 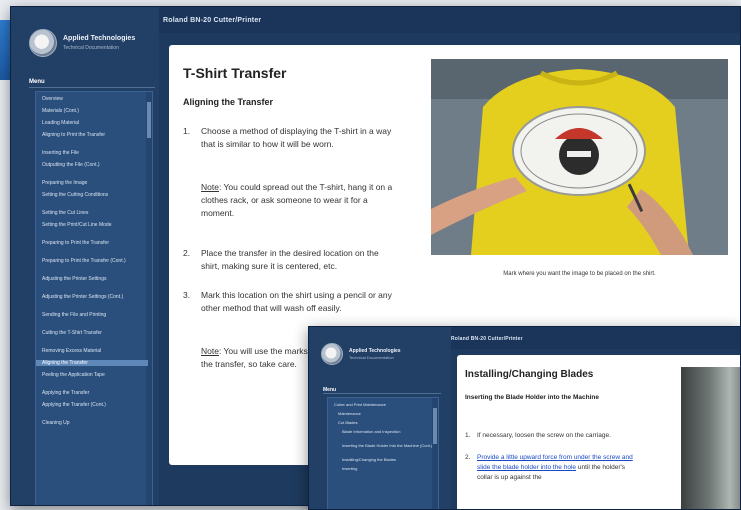 What do you see at coordinates (94, 225) in the screenshot?
I see `menu-item: Setting the Print/Cut Line Mode` at bounding box center [94, 225].